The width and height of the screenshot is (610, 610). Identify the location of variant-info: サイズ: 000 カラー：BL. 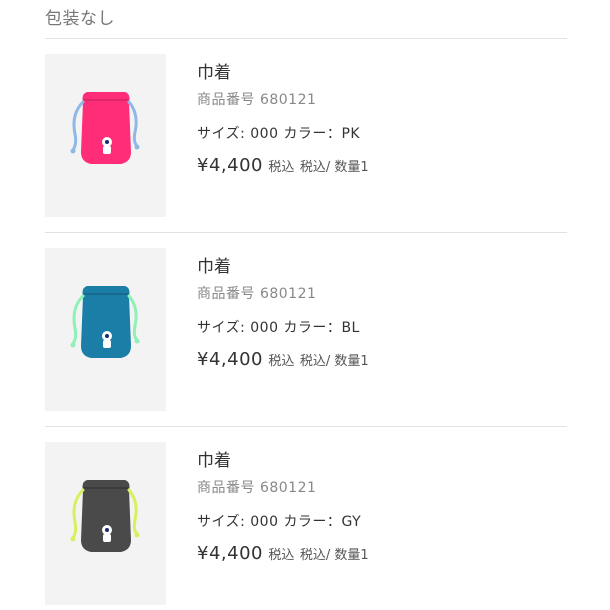
(278, 327).